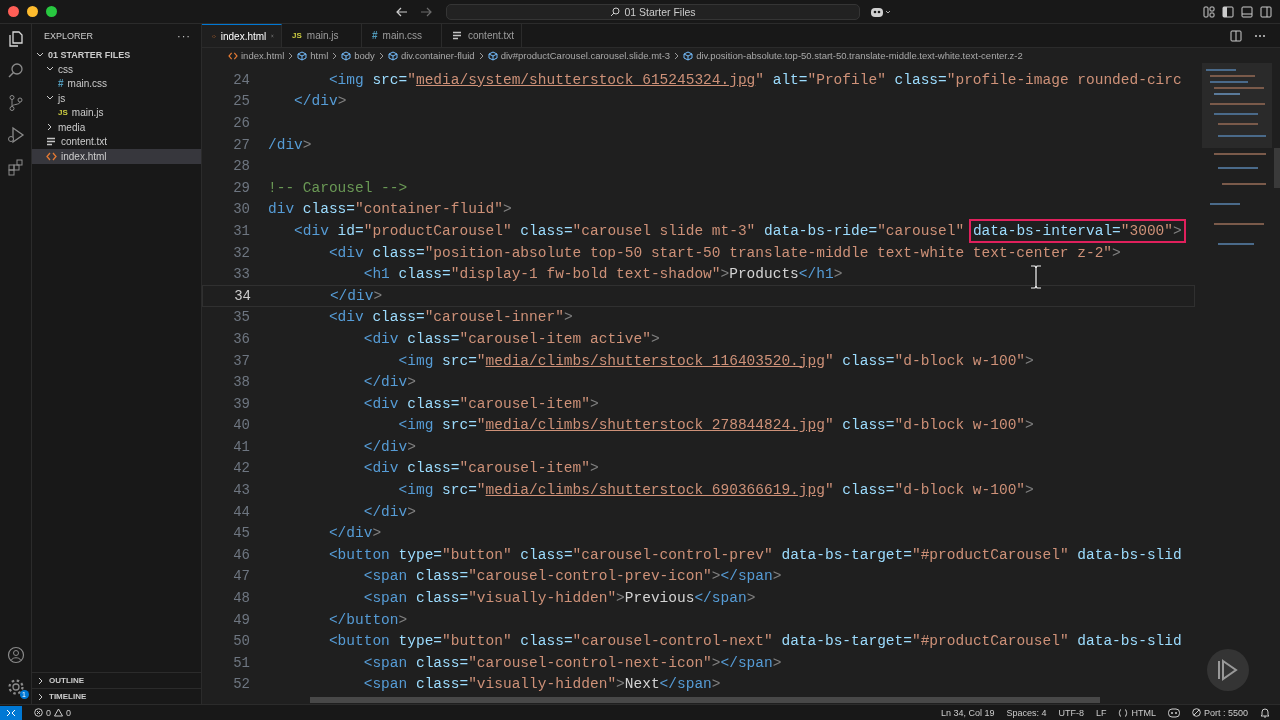 This screenshot has height=720, width=1280. What do you see at coordinates (1236, 35) in the screenshot?
I see `split-editor-icon` at bounding box center [1236, 35].